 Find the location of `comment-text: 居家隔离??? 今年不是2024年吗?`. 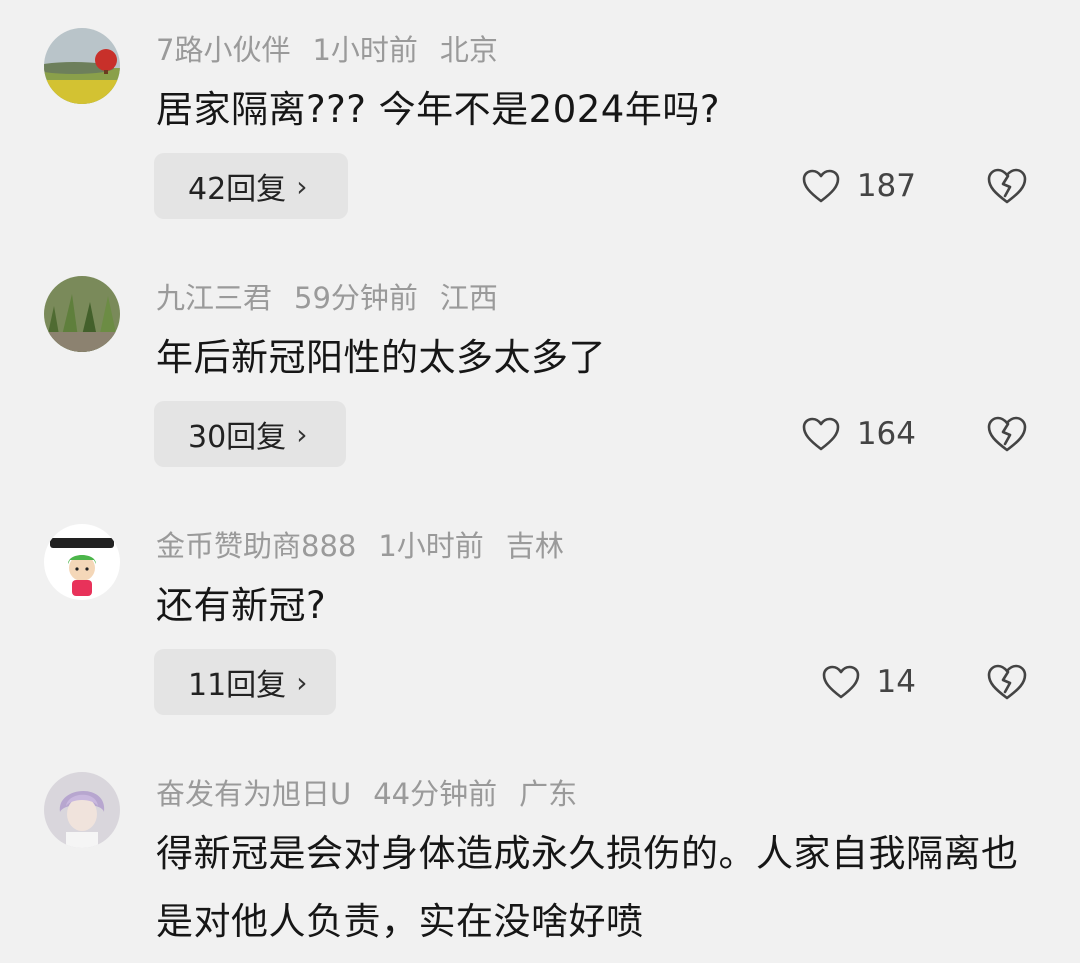

comment-text: 居家隔离??? 今年不是2024年吗? is located at coordinates (438, 109).